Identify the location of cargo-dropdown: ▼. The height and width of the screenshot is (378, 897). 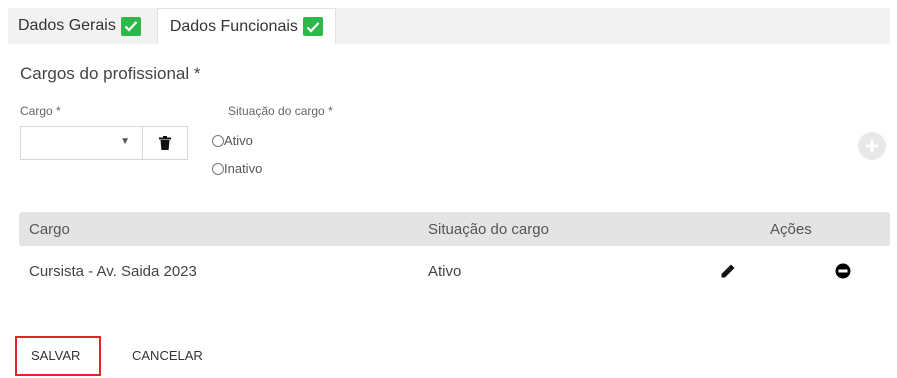
(81, 143).